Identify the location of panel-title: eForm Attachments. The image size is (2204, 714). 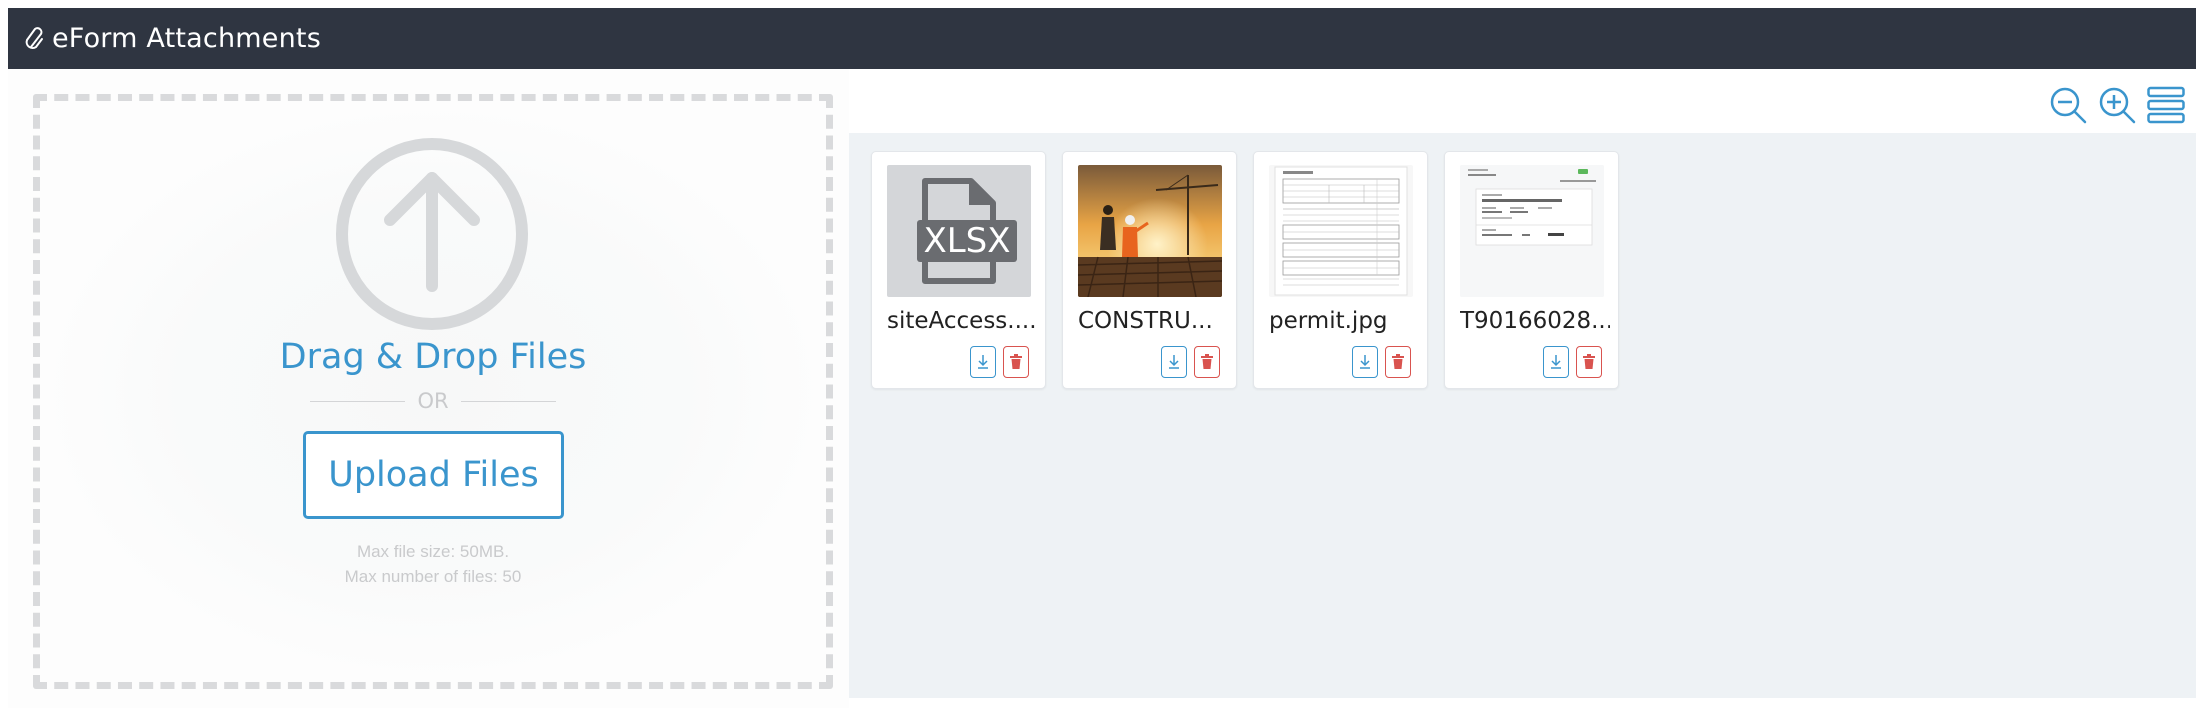
(186, 38).